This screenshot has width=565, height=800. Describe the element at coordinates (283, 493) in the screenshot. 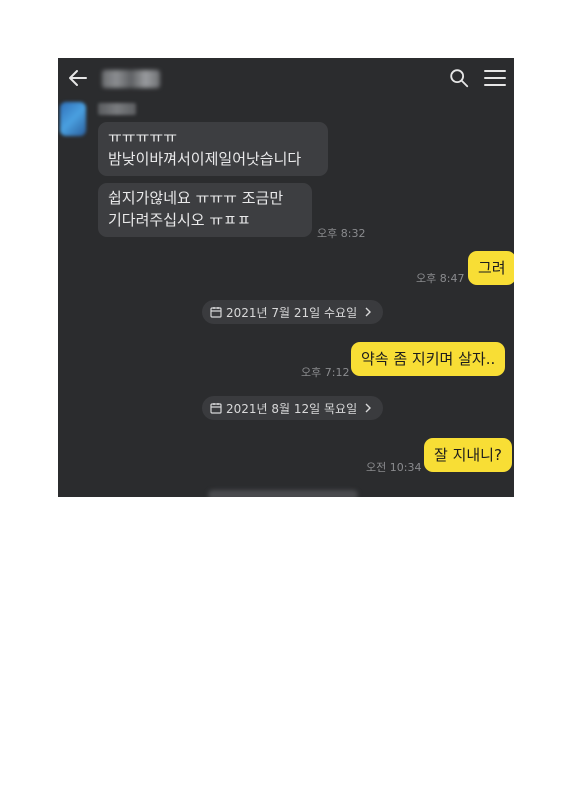

I see `date-divider-faded` at that location.